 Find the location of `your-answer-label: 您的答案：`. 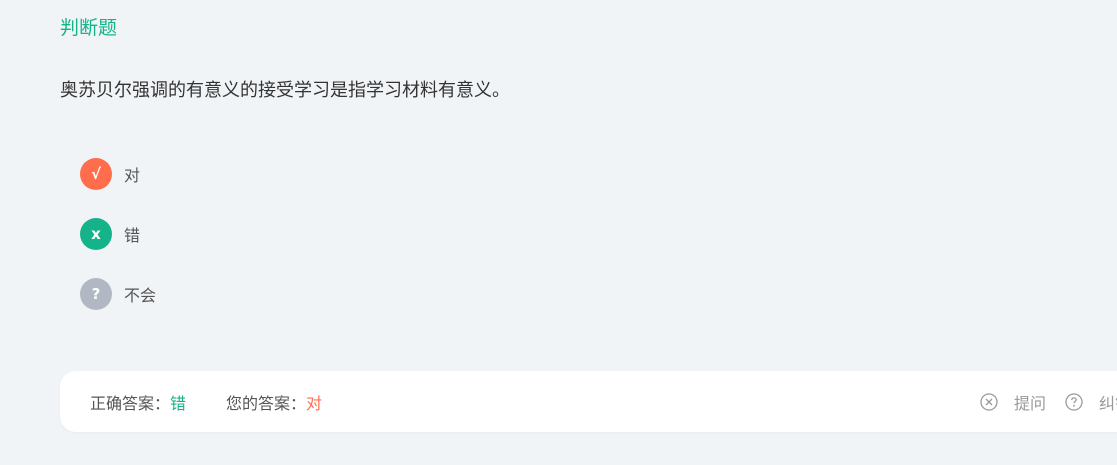

your-answer-label: 您的答案： is located at coordinates (266, 403).